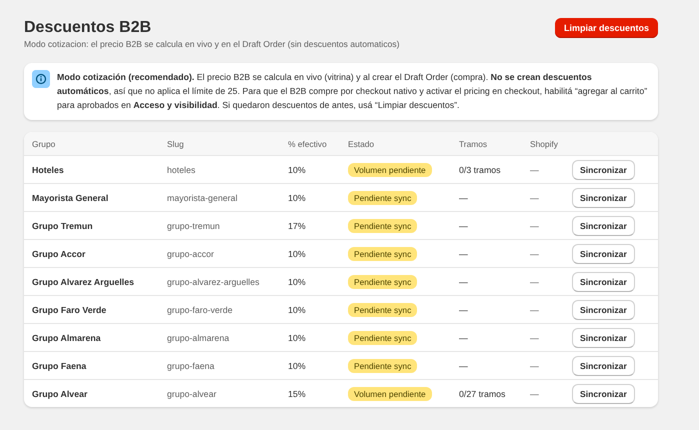 This screenshot has width=699, height=430. I want to click on page-title: Descuentos B2B, so click(88, 28).